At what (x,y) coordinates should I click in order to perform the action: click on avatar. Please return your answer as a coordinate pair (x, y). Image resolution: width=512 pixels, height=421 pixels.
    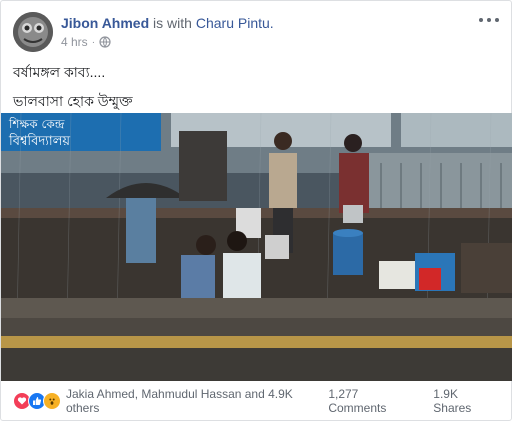
    Looking at the image, I should click on (33, 32).